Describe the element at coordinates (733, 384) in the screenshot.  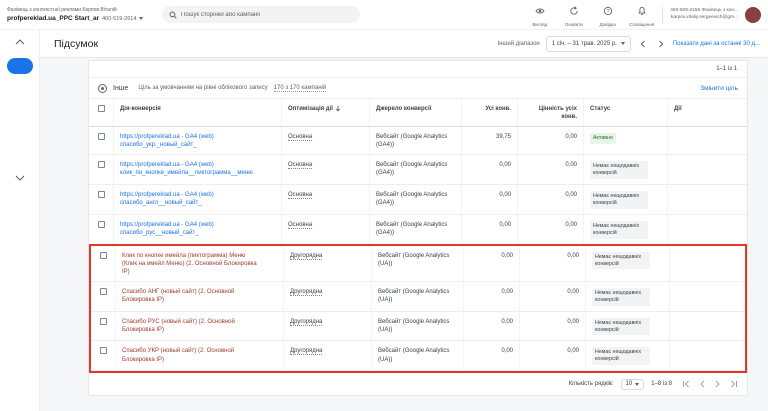
I see `last-page-button` at that location.